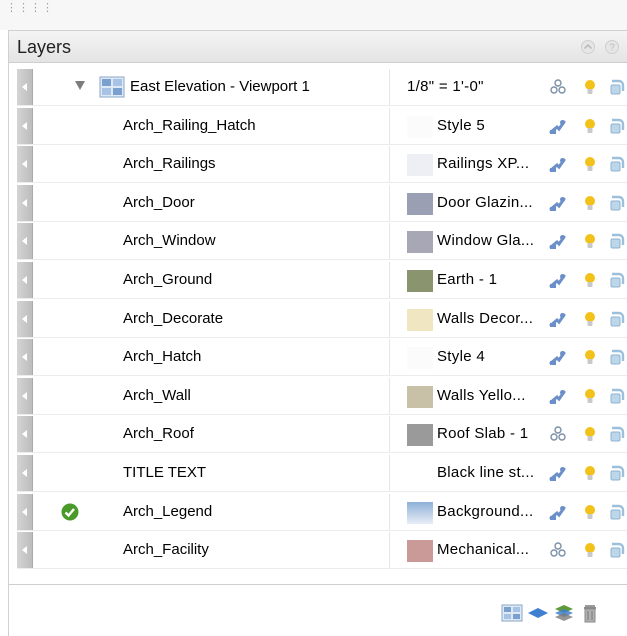 The height and width of the screenshot is (636, 627). What do you see at coordinates (590, 613) in the screenshot?
I see `trash-icon` at bounding box center [590, 613].